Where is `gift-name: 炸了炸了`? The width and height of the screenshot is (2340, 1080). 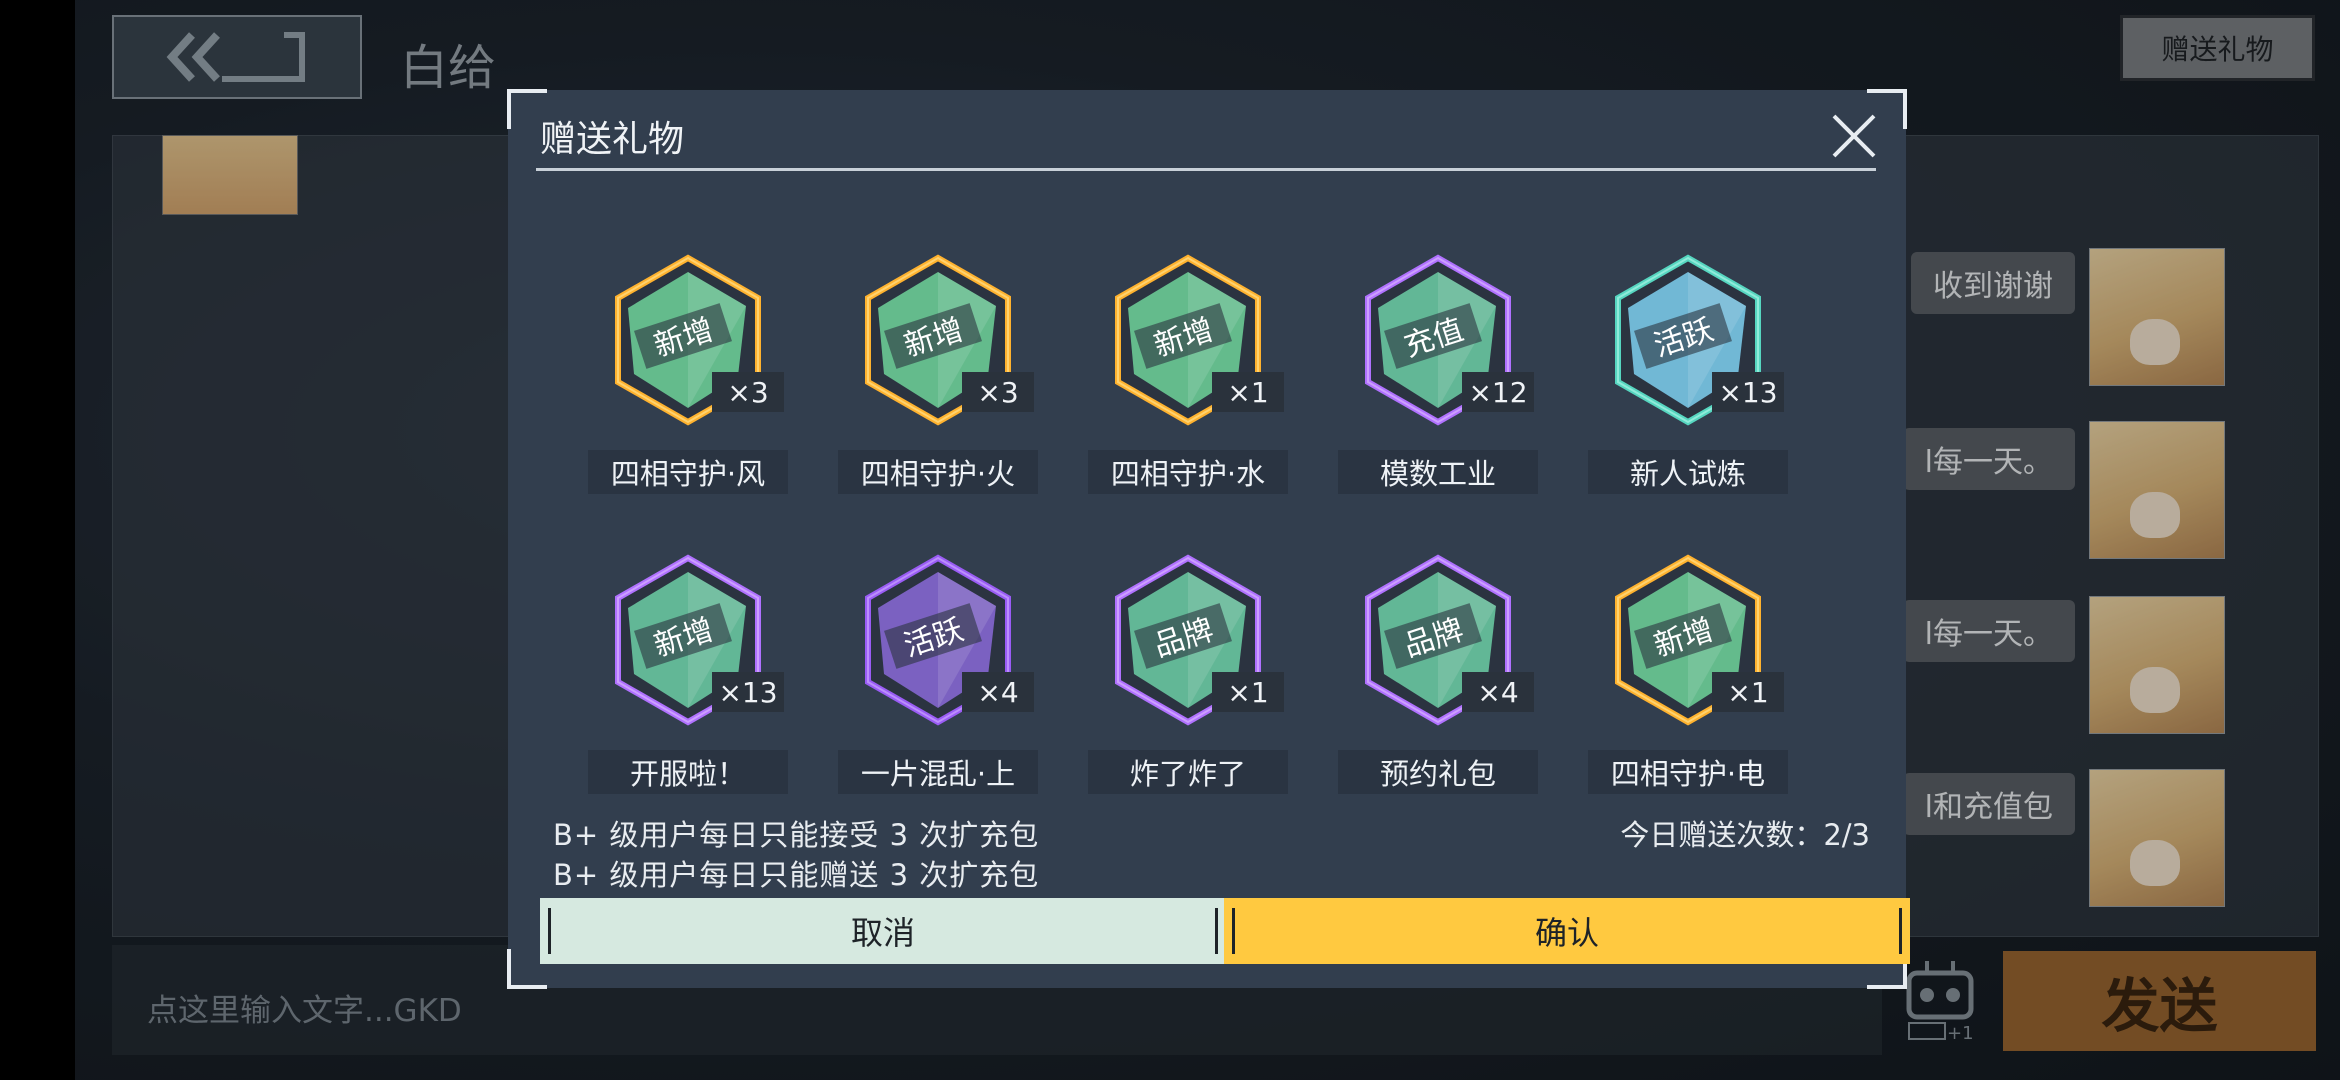
gift-name: 炸了炸了 is located at coordinates (1188, 772).